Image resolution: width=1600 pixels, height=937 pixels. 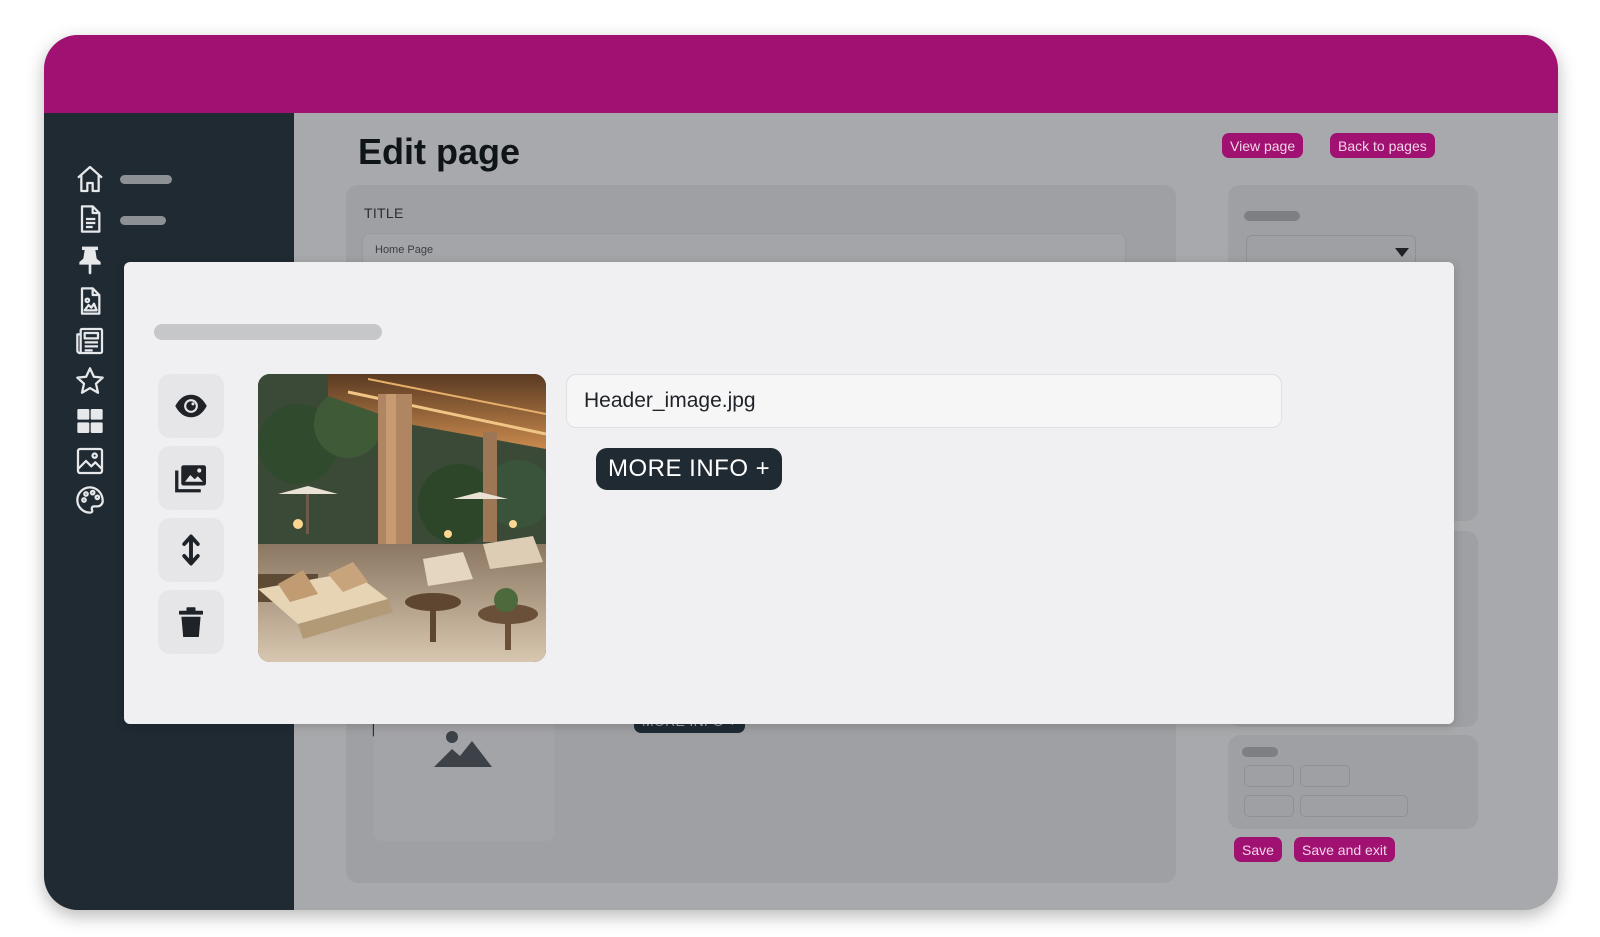 I want to click on page-title: Edit page, so click(x=439, y=151).